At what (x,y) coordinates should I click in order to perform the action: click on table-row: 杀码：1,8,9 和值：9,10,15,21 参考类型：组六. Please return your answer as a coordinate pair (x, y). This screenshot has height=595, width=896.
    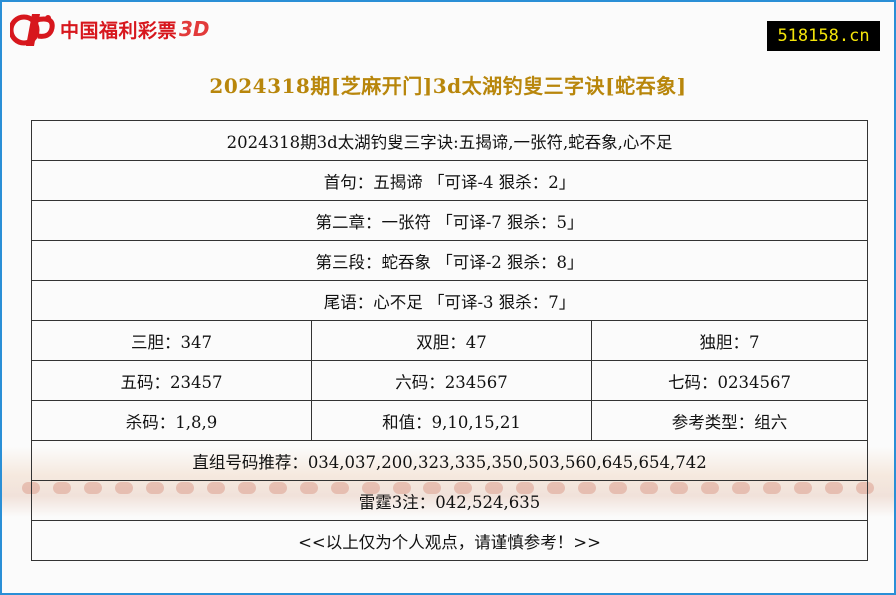
    Looking at the image, I should click on (450, 420).